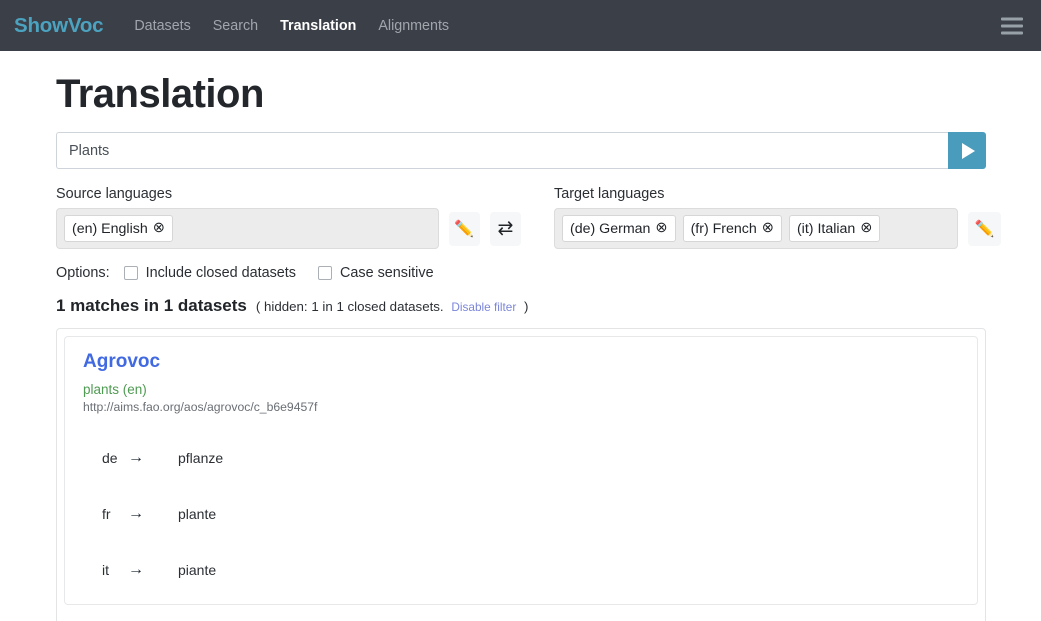 The width and height of the screenshot is (1041, 621). I want to click on include-closed-datasets-checkbox, so click(130, 273).